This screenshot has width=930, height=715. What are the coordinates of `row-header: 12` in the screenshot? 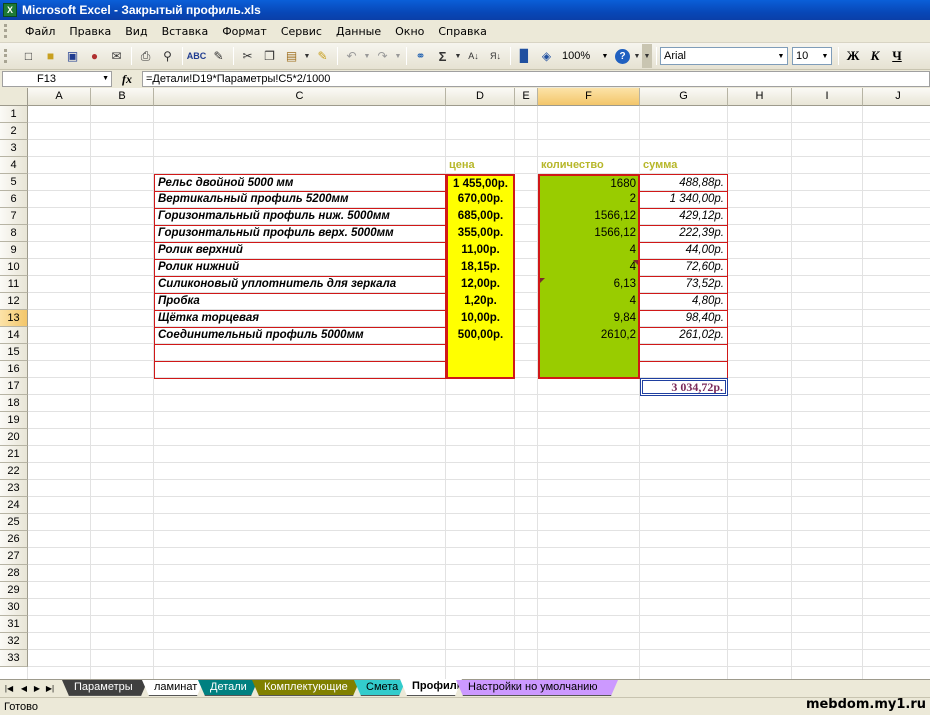 It's located at (14, 301).